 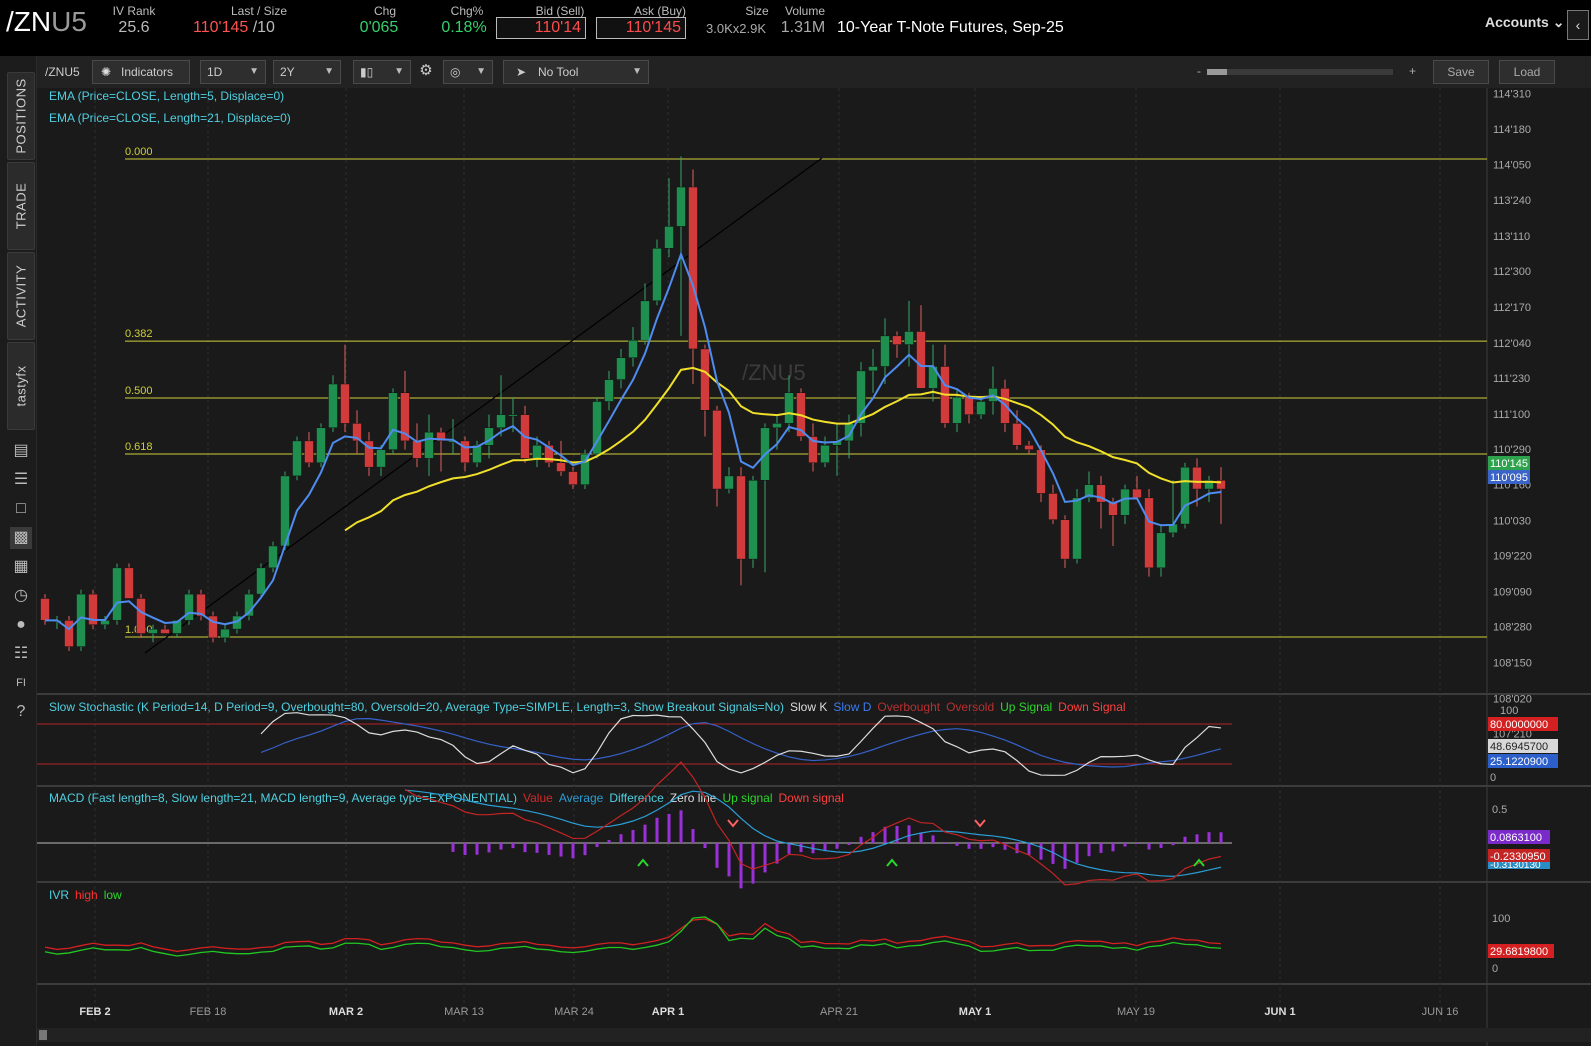 What do you see at coordinates (464, 27) in the screenshot?
I see `chg-pct-value: 0.18%` at bounding box center [464, 27].